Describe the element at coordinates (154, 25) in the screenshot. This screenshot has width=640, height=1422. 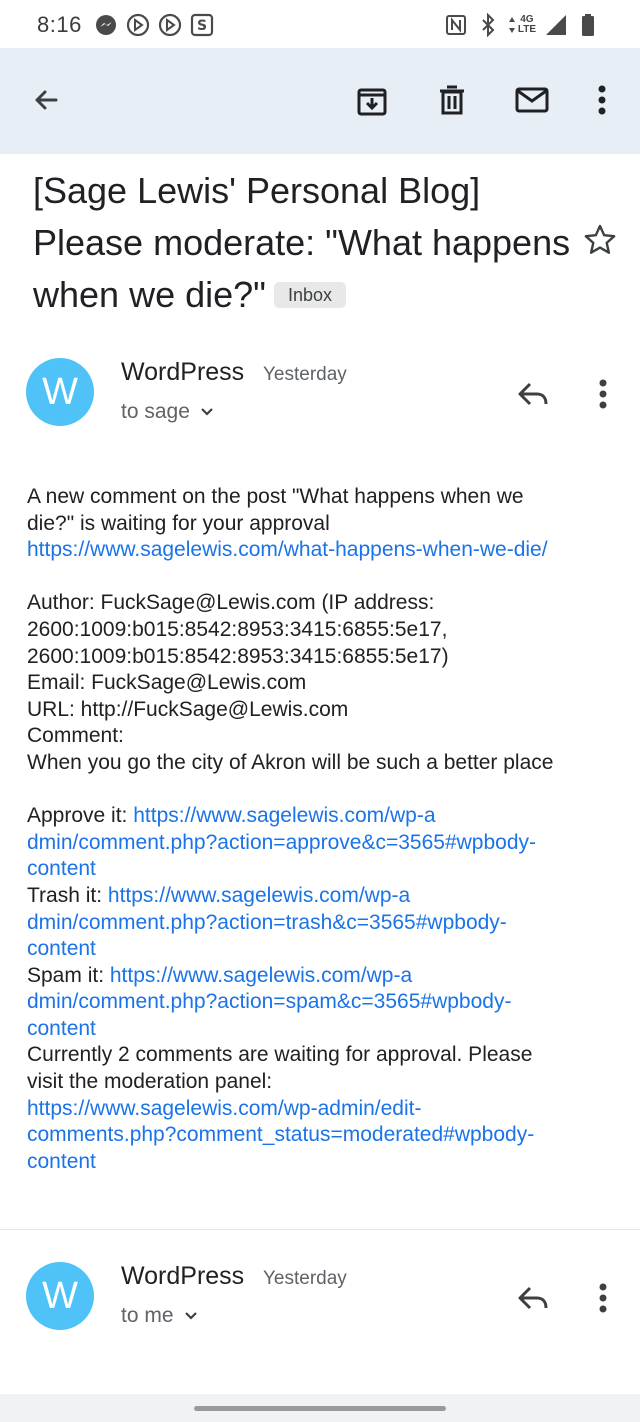
I see `status-notification-icons: S` at that location.